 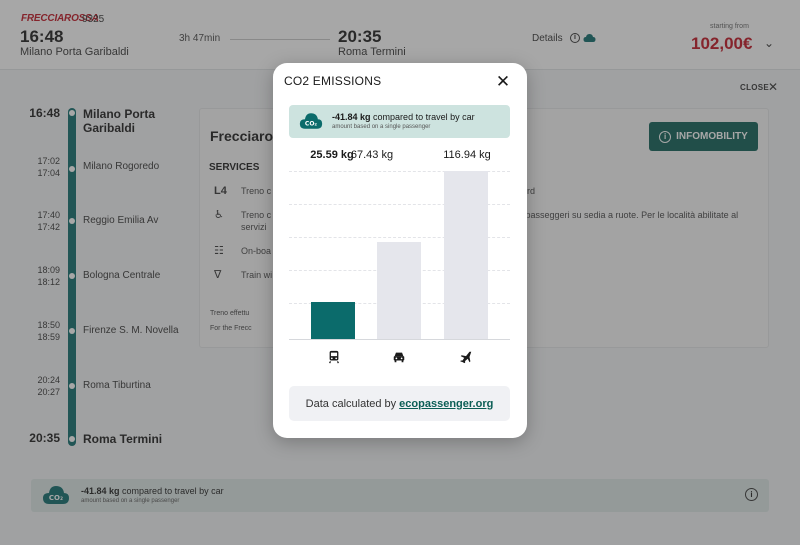 I want to click on train-icon, so click(x=334, y=357).